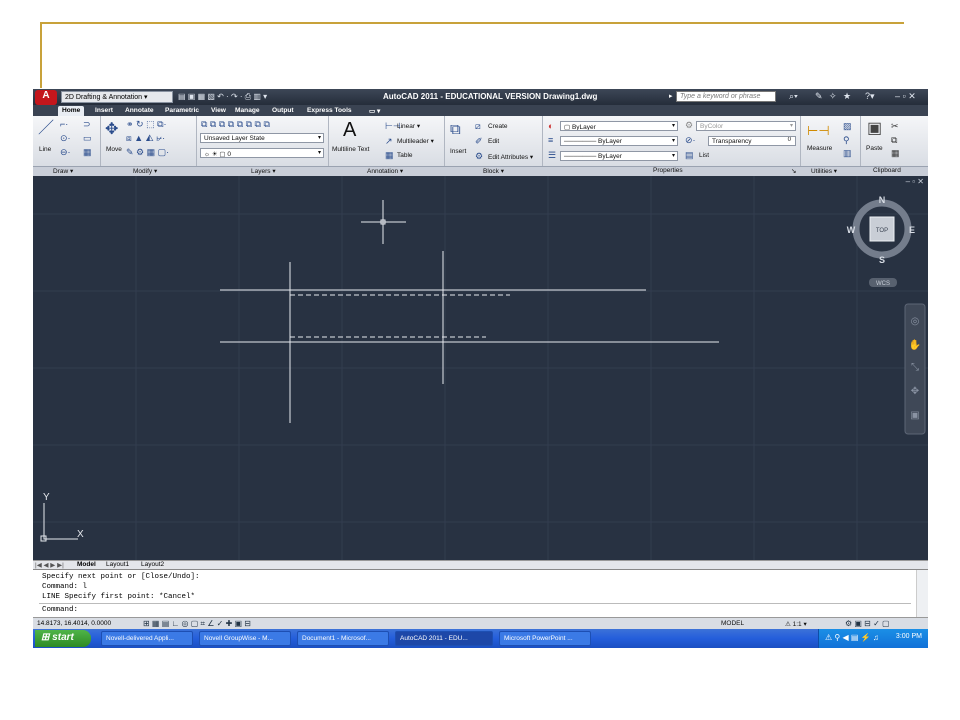 The width and height of the screenshot is (960, 720). I want to click on status-tray-icons: ⚙ ▣ ⊟ ✓ ▢, so click(867, 623).